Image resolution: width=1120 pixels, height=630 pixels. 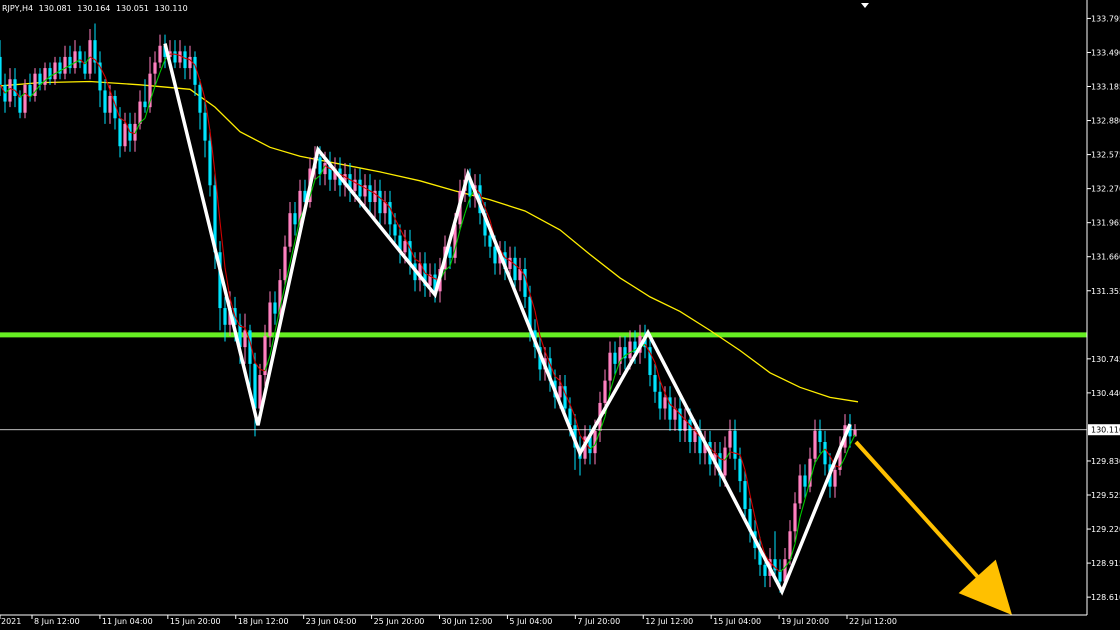 I want to click on price-tick-label: 129.525, so click(x=1105, y=495).